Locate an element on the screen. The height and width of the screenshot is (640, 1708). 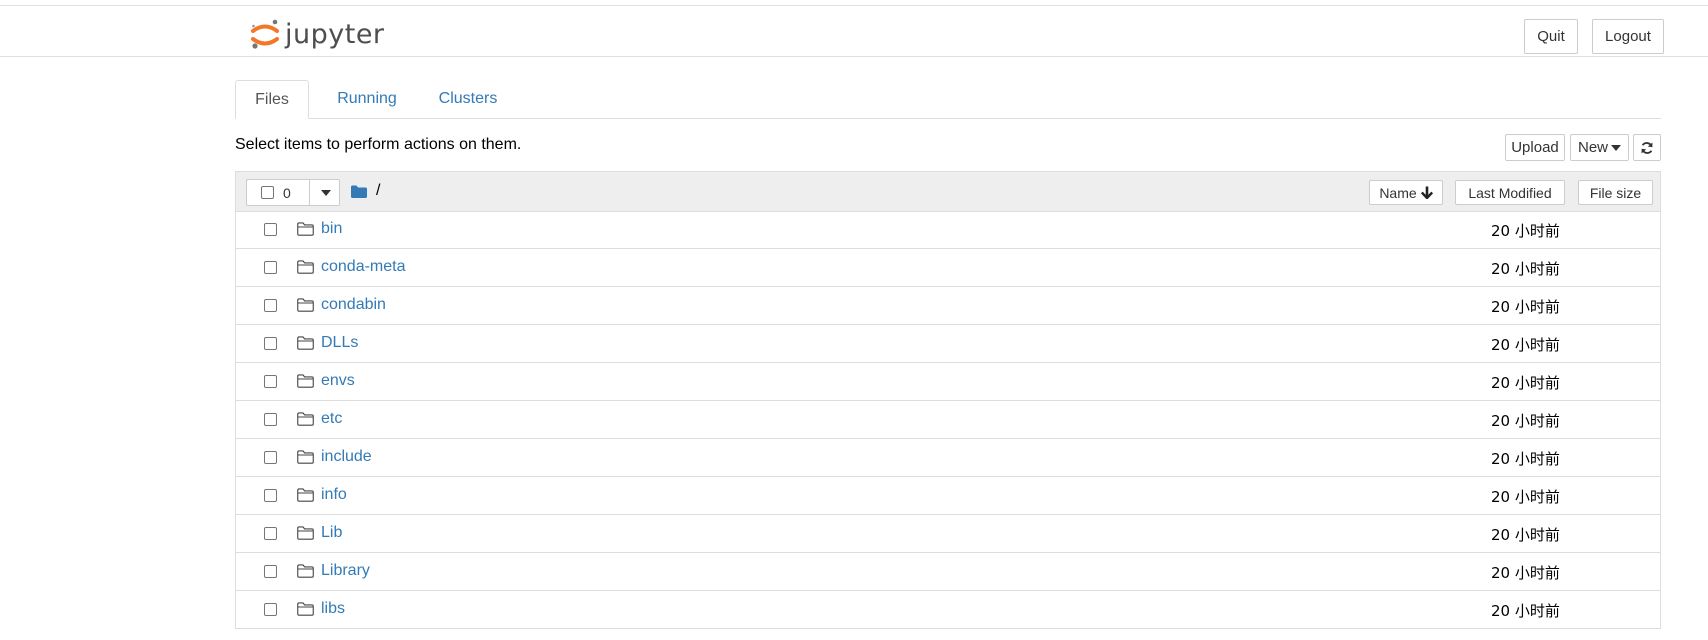
item-name-link: conda-meta is located at coordinates (363, 267).